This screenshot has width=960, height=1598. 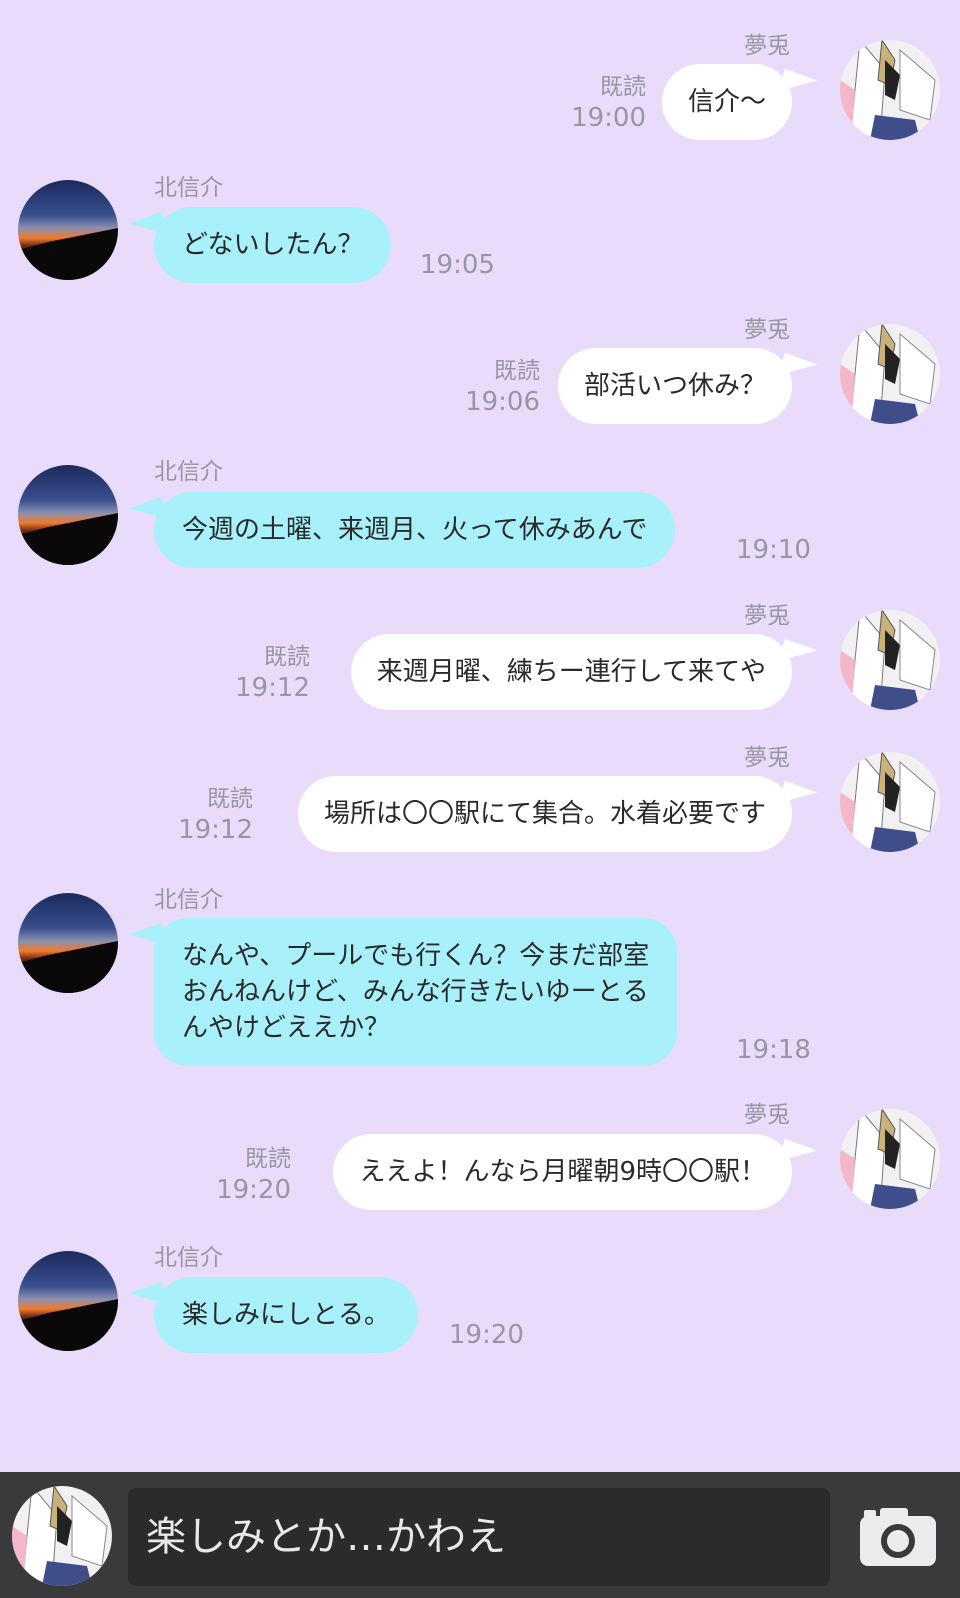 I want to click on message-bubble-sent: 場所は〇〇駅にて集合。水着必要です, so click(x=544, y=814).